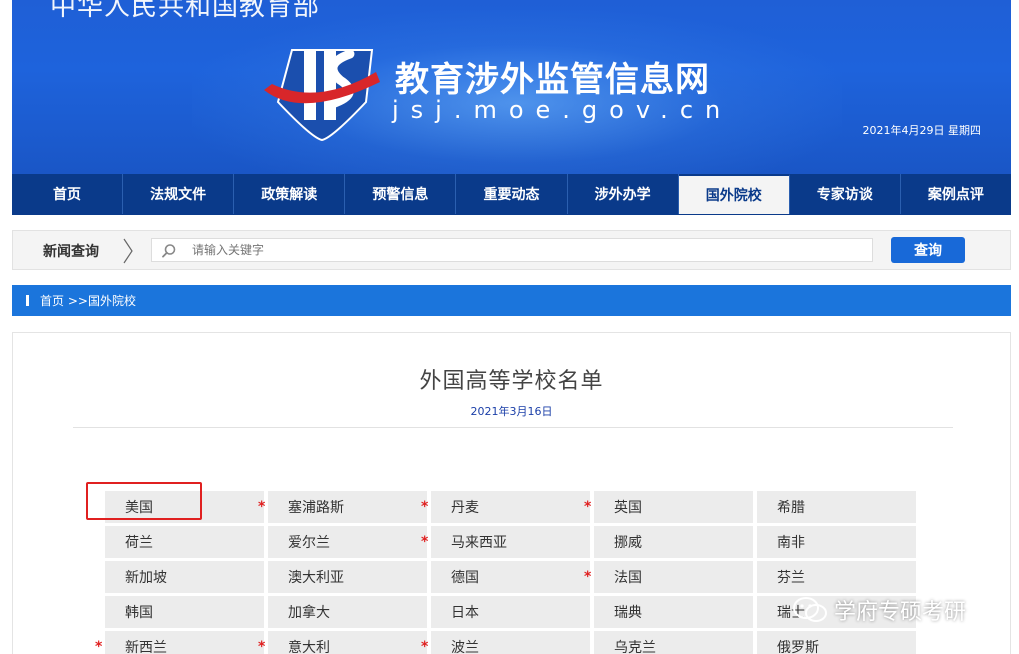 The width and height of the screenshot is (1019, 654). What do you see at coordinates (52, 301) in the screenshot?
I see `breadcrumb-home: 首页` at bounding box center [52, 301].